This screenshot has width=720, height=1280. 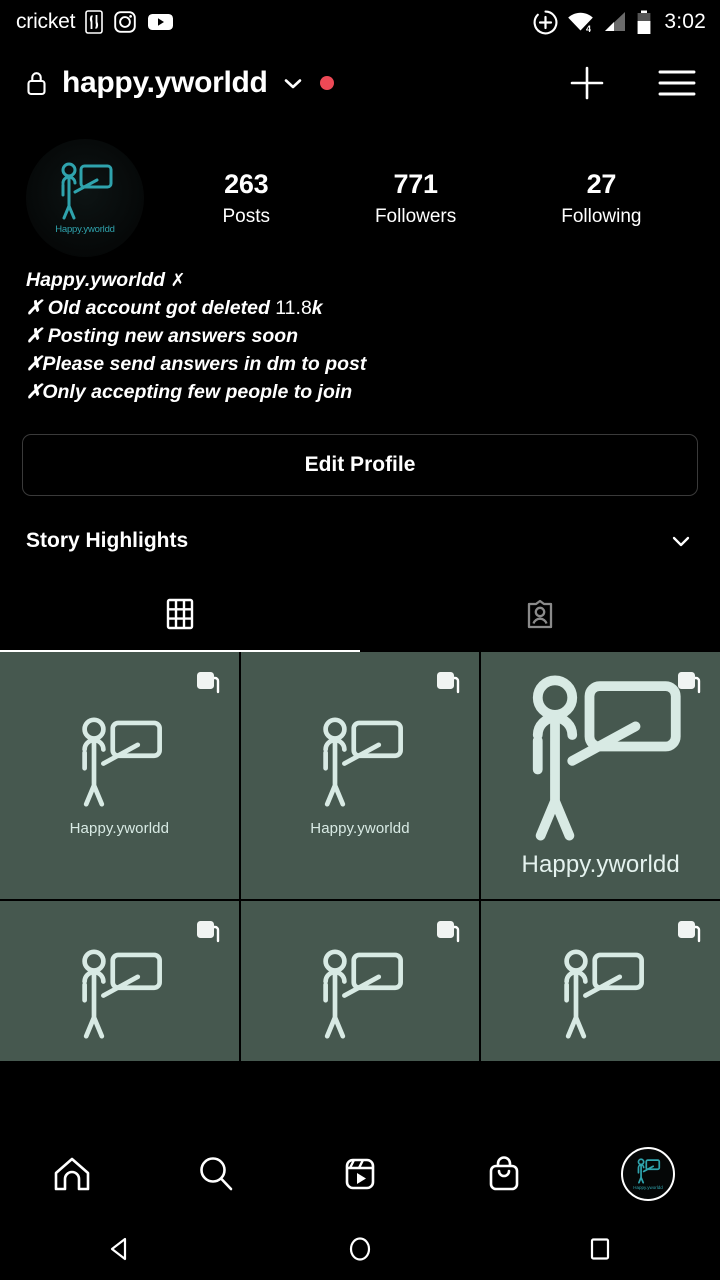 What do you see at coordinates (46, 21) in the screenshot?
I see `carrier-label: cricket` at bounding box center [46, 21].